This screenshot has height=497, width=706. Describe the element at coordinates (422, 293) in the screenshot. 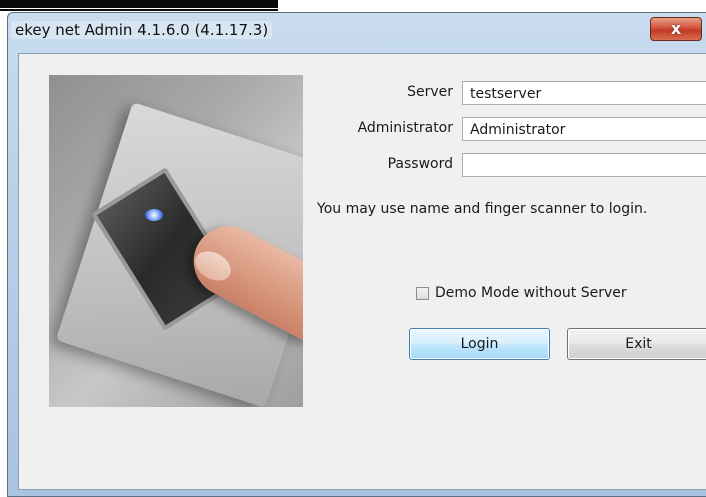

I see `checkbox-box` at that location.